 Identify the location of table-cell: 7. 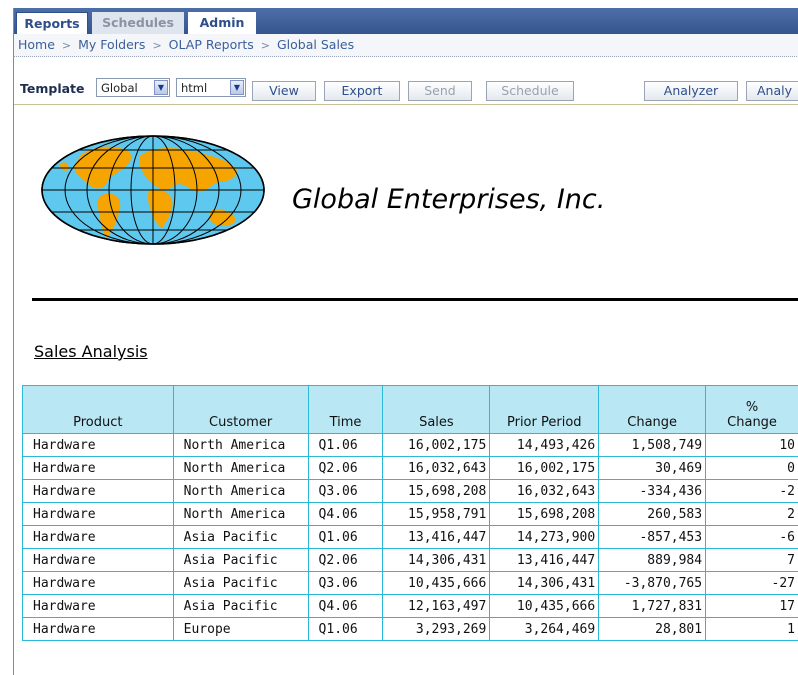
(751, 560).